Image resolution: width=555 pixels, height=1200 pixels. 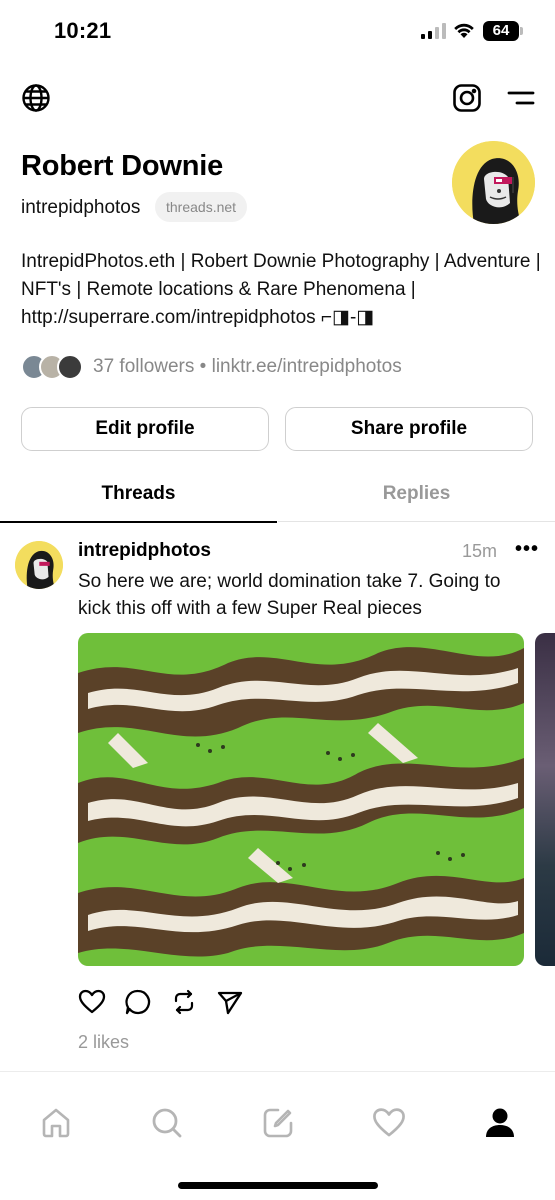 I want to click on bottom-nav, so click(x=277, y=1125).